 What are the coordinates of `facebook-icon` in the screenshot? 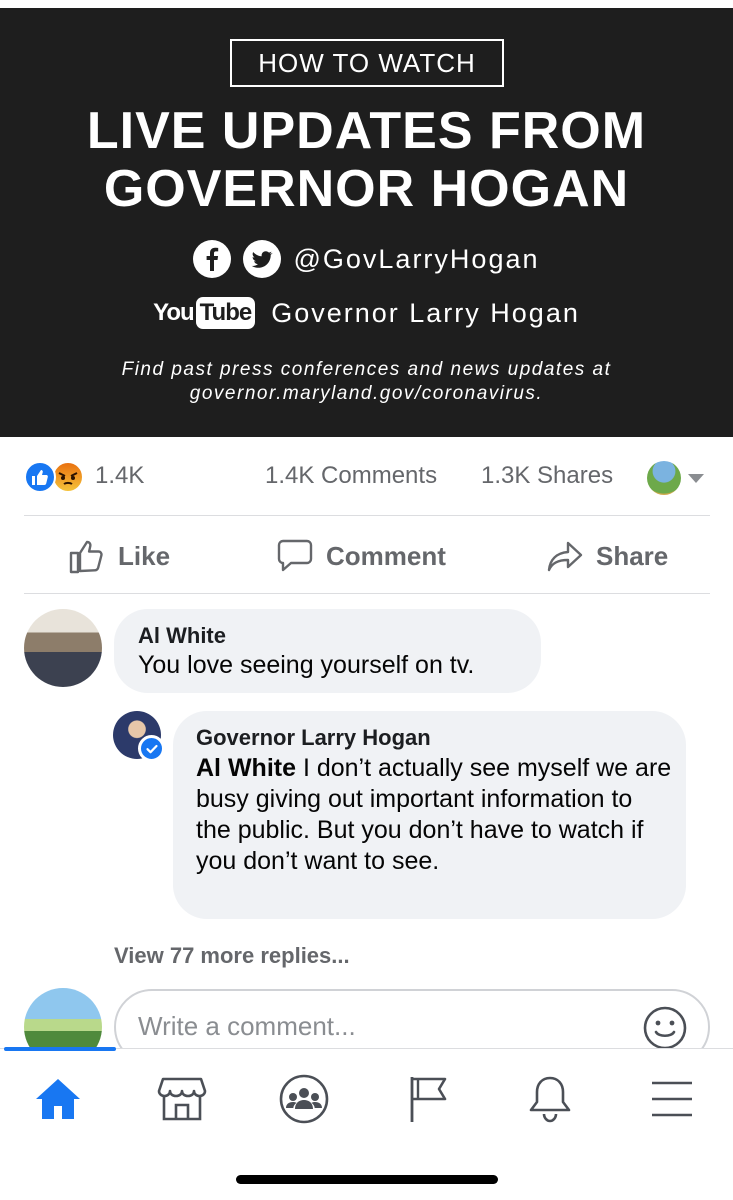 It's located at (212, 259).